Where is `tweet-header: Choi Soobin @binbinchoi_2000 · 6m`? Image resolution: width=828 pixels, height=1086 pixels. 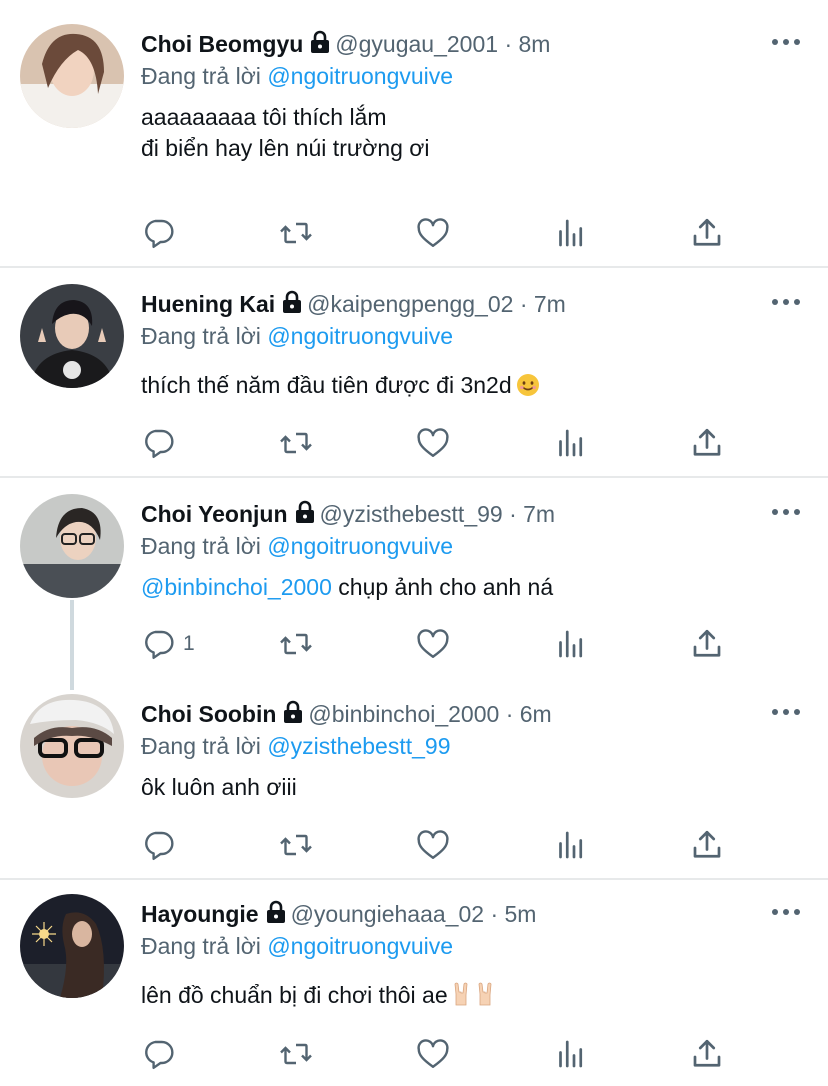
tweet-header: Choi Soobin @binbinchoi_2000 · 6m is located at coordinates (346, 715).